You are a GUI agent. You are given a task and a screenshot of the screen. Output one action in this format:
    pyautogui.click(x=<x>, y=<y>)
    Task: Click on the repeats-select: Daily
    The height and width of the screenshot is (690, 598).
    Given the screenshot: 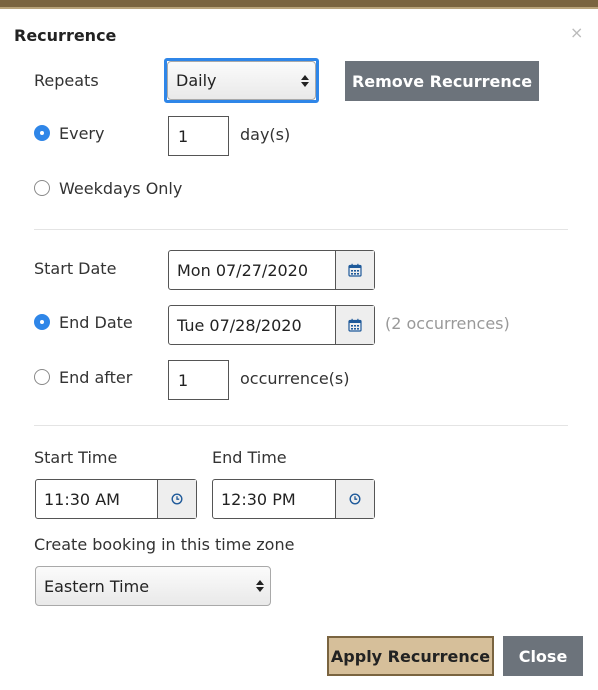 What is the action you would take?
    pyautogui.click(x=241, y=80)
    